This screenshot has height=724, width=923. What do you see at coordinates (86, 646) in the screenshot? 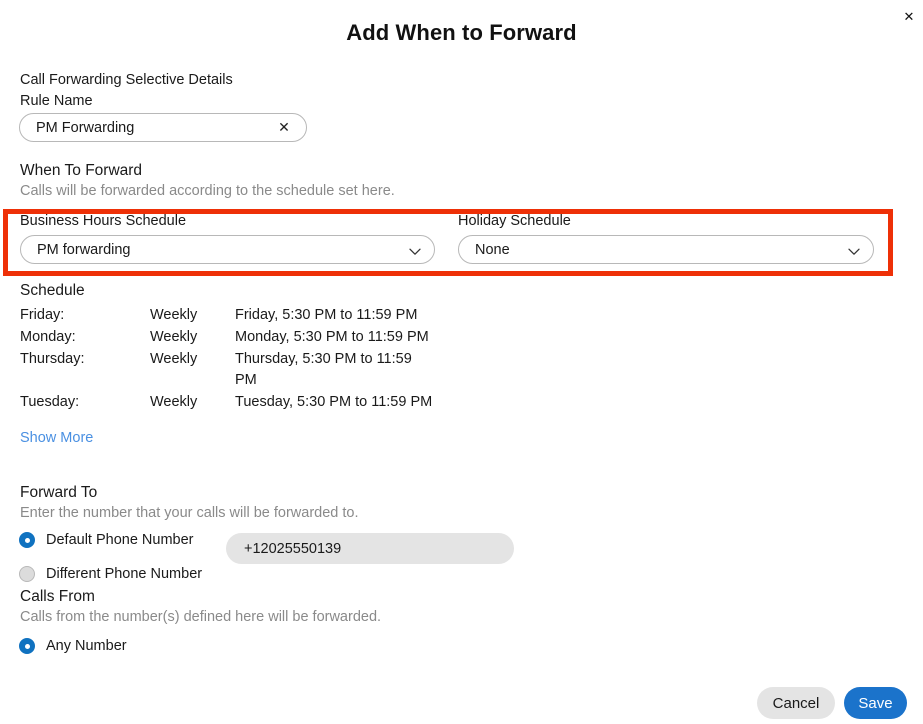
I see `radio-any-number-label: Any Number` at bounding box center [86, 646].